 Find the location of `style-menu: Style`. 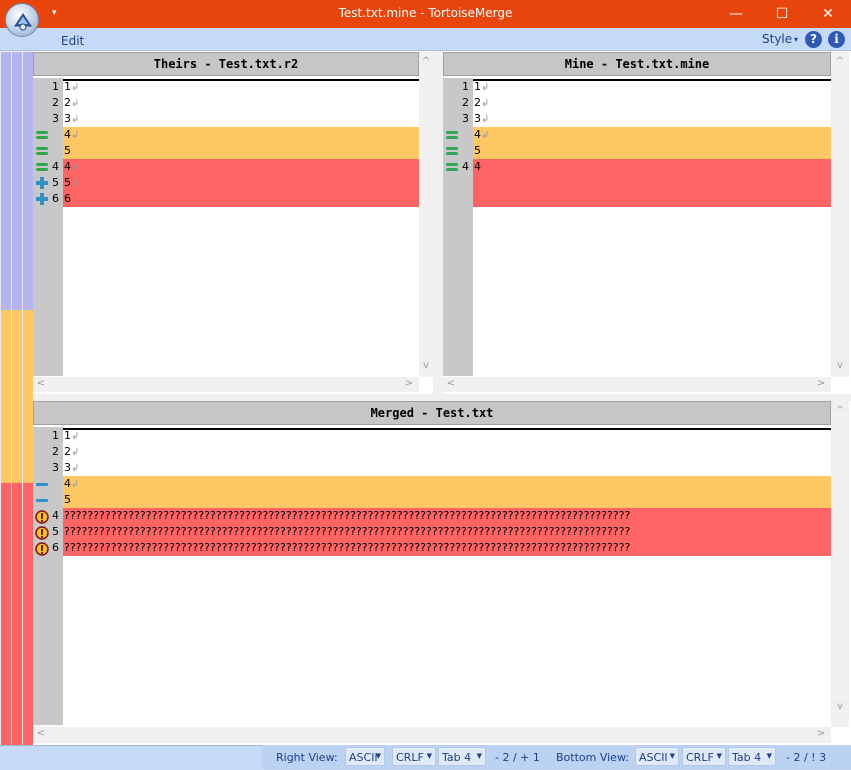

style-menu: Style is located at coordinates (777, 39).